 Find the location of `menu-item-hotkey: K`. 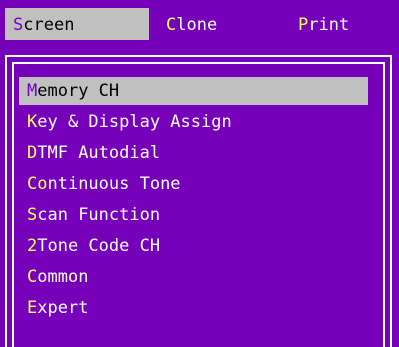

menu-item-hotkey: K is located at coordinates (32, 122).